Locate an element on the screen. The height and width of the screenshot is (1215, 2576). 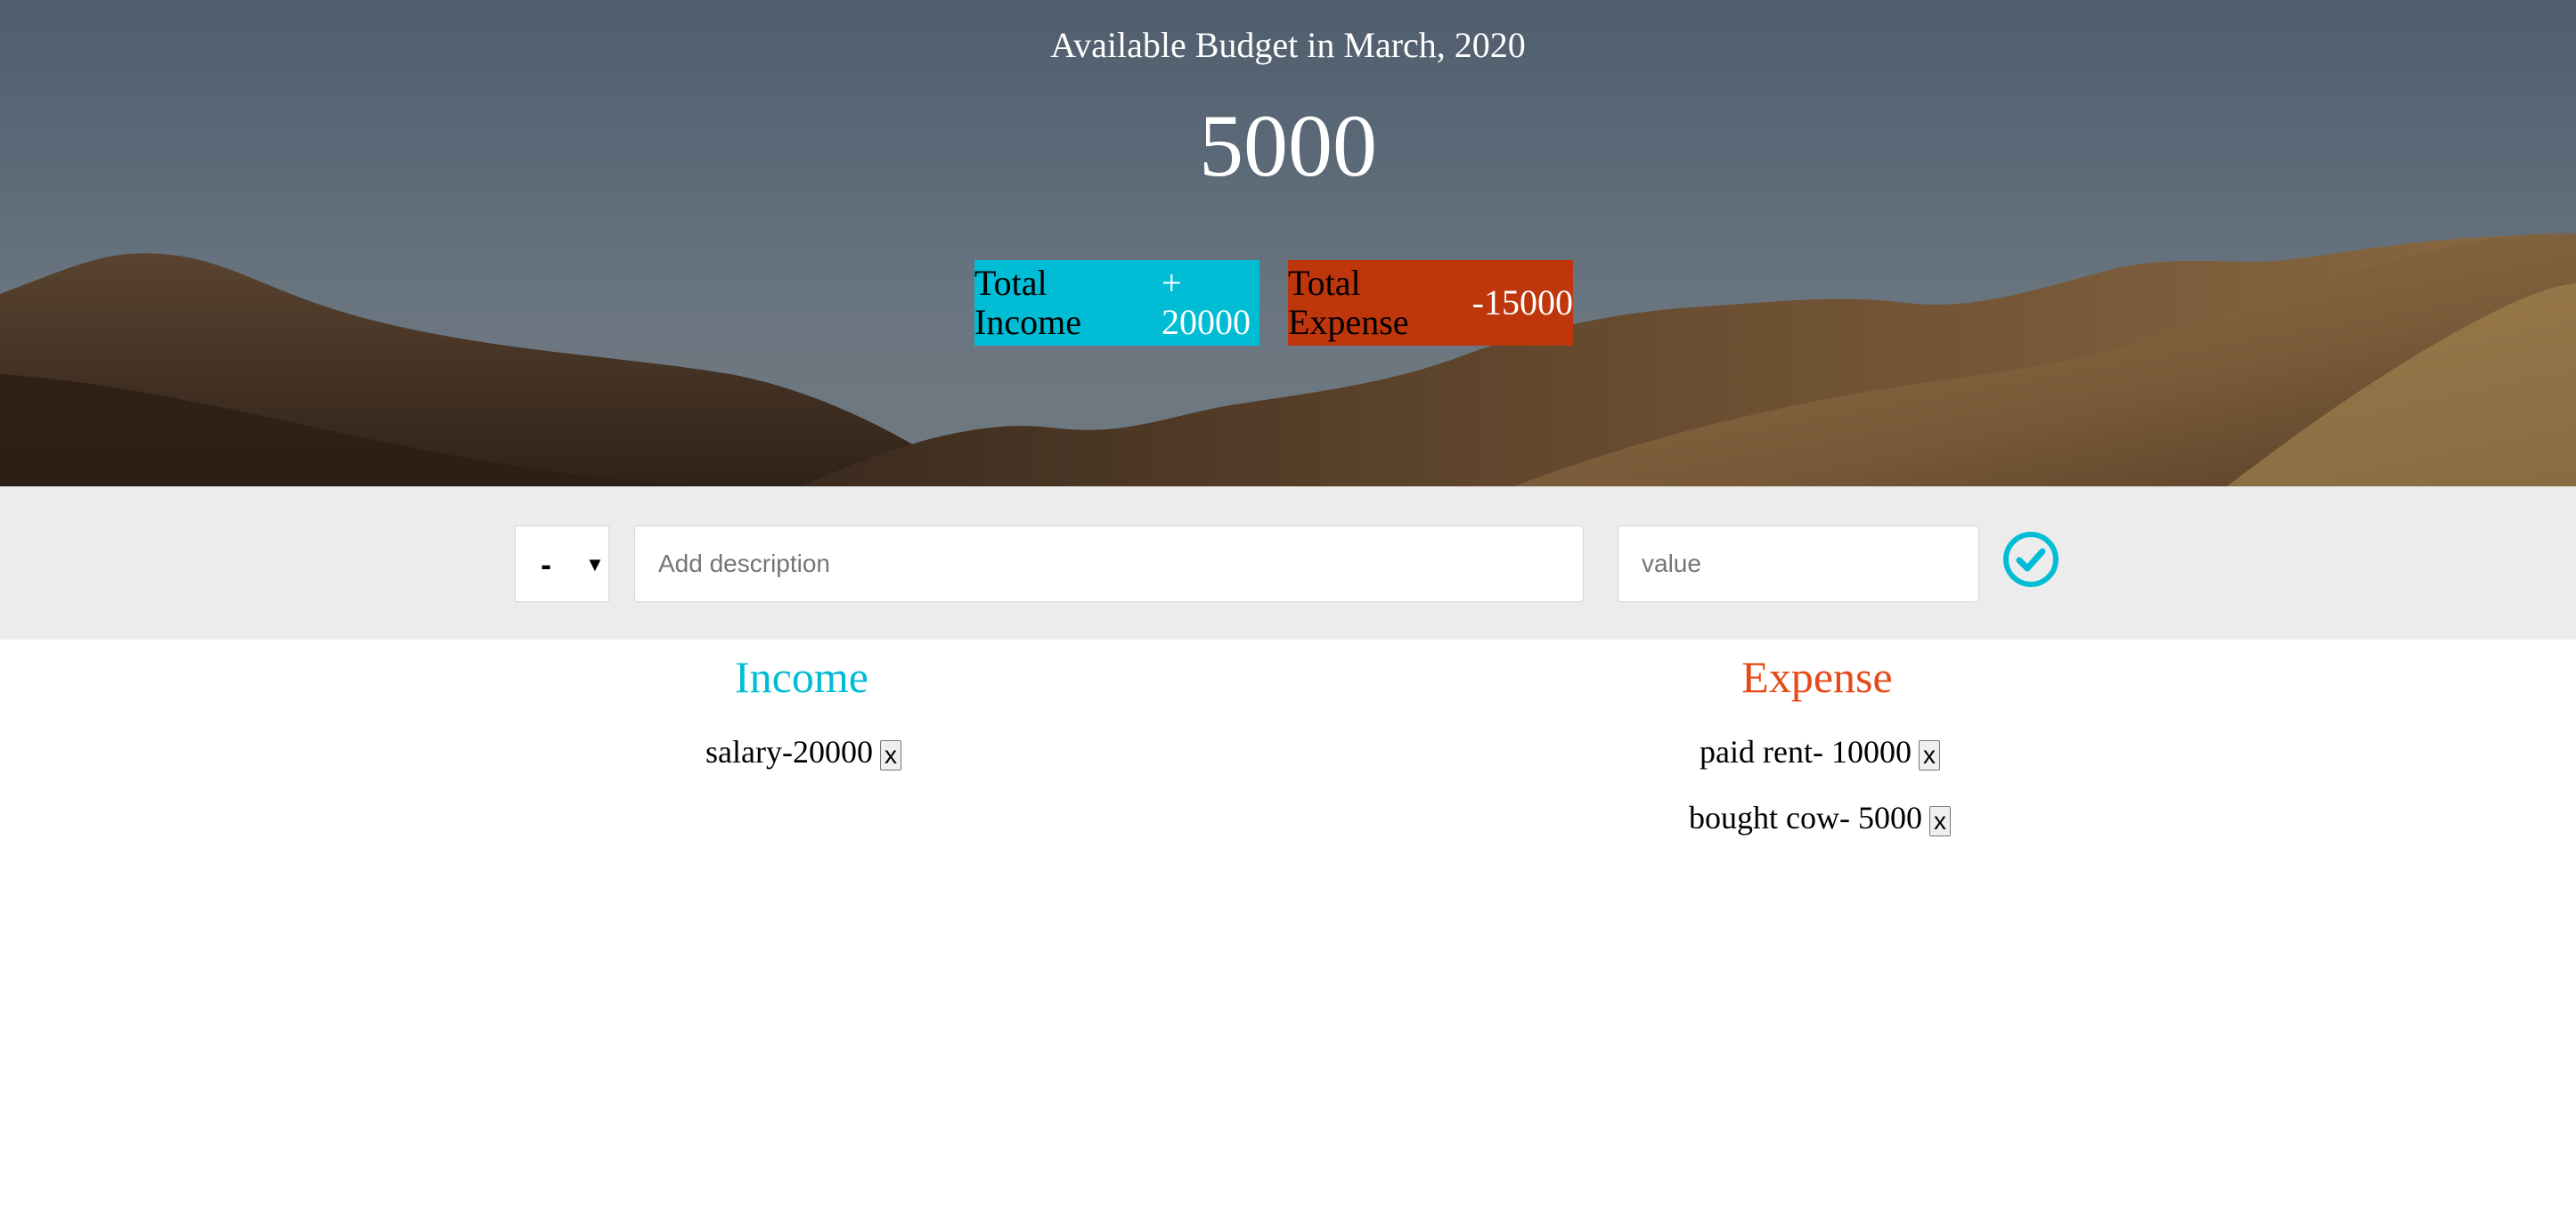
check-circle-icon is located at coordinates (2030, 559).